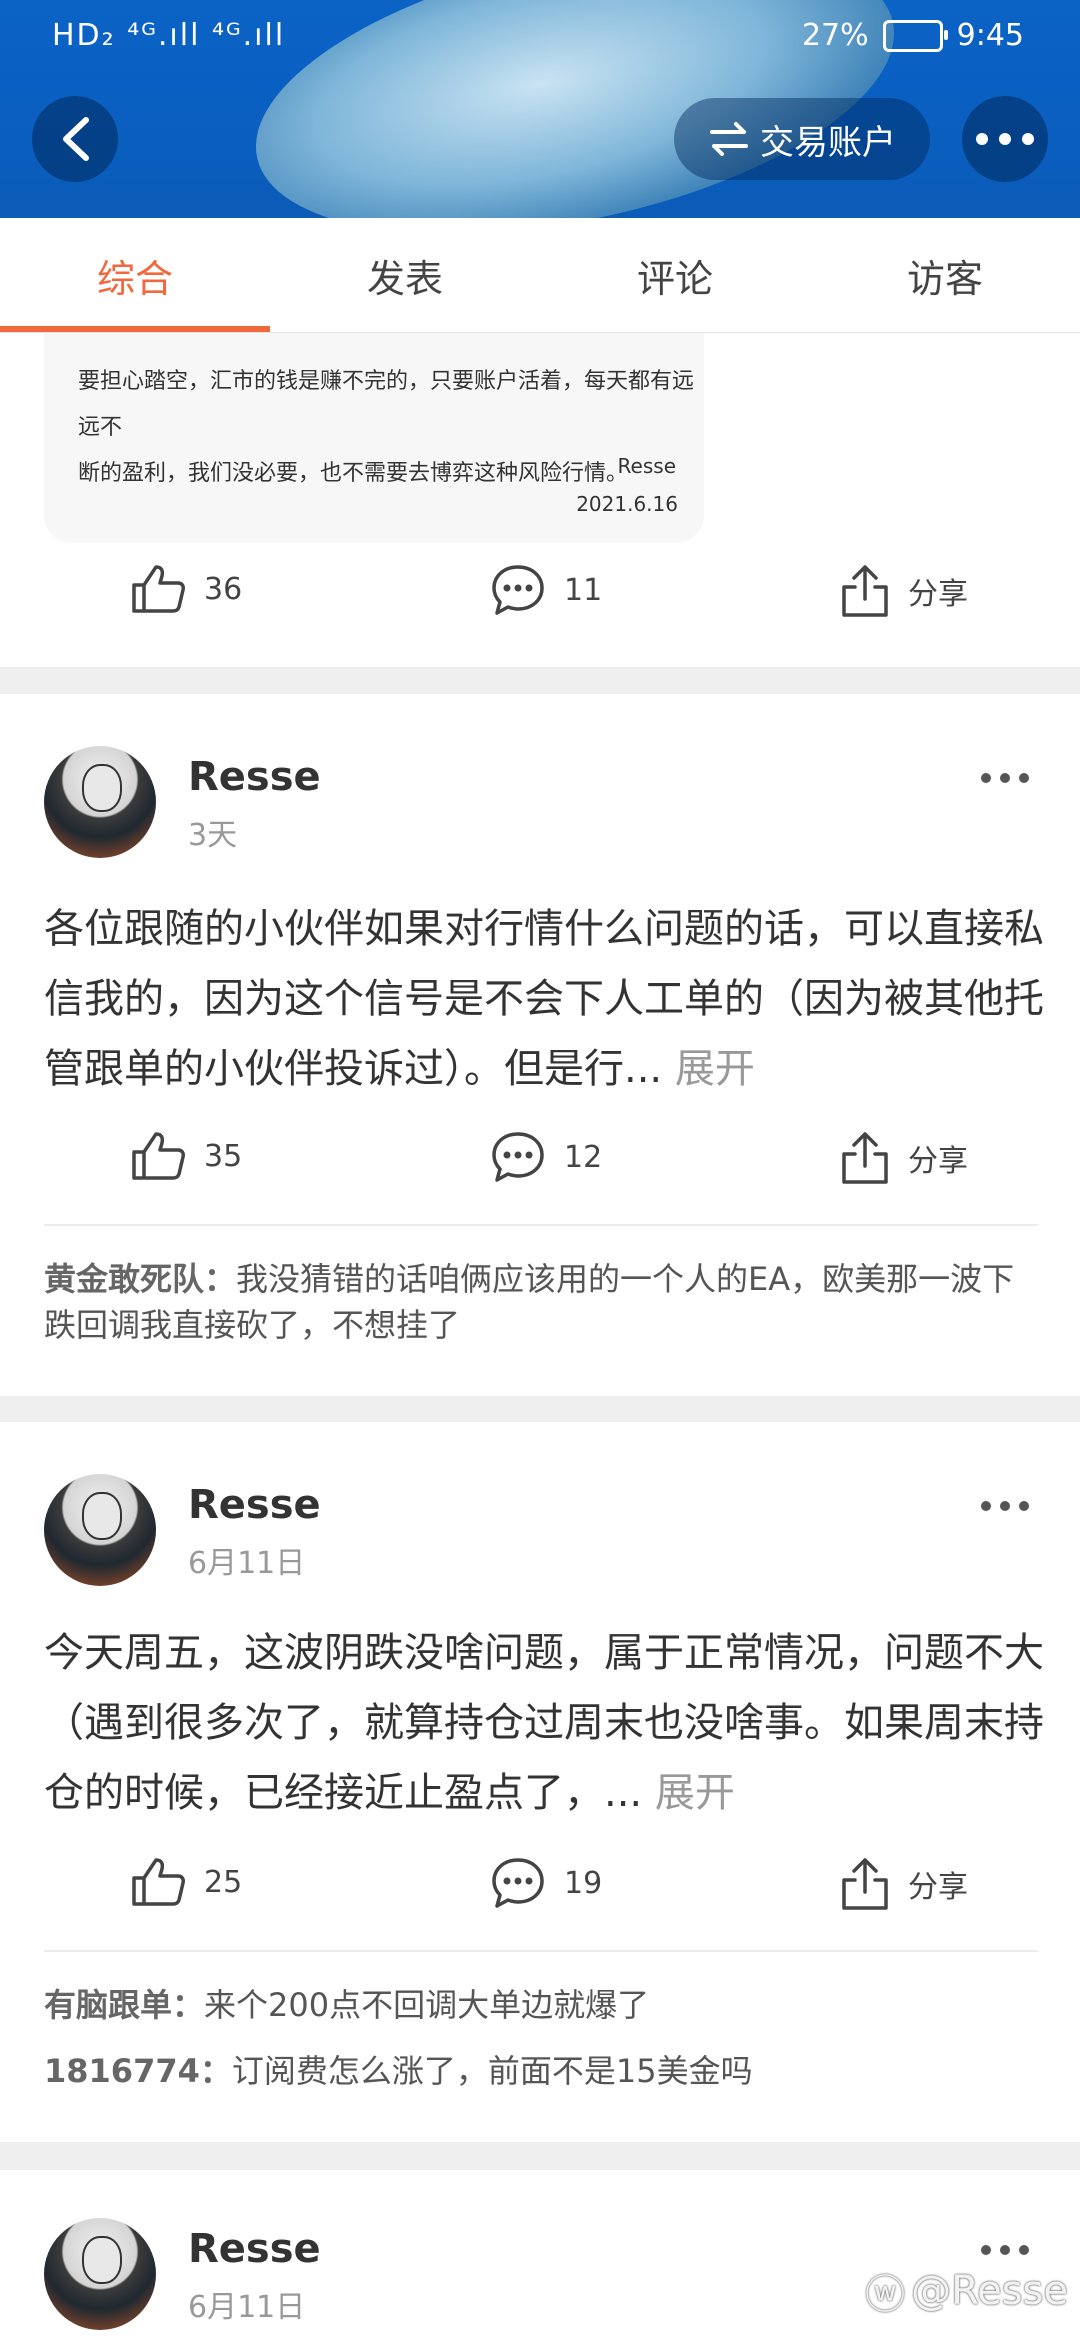  Describe the element at coordinates (546, 590) in the screenshot. I see `comment-button: 11` at that location.